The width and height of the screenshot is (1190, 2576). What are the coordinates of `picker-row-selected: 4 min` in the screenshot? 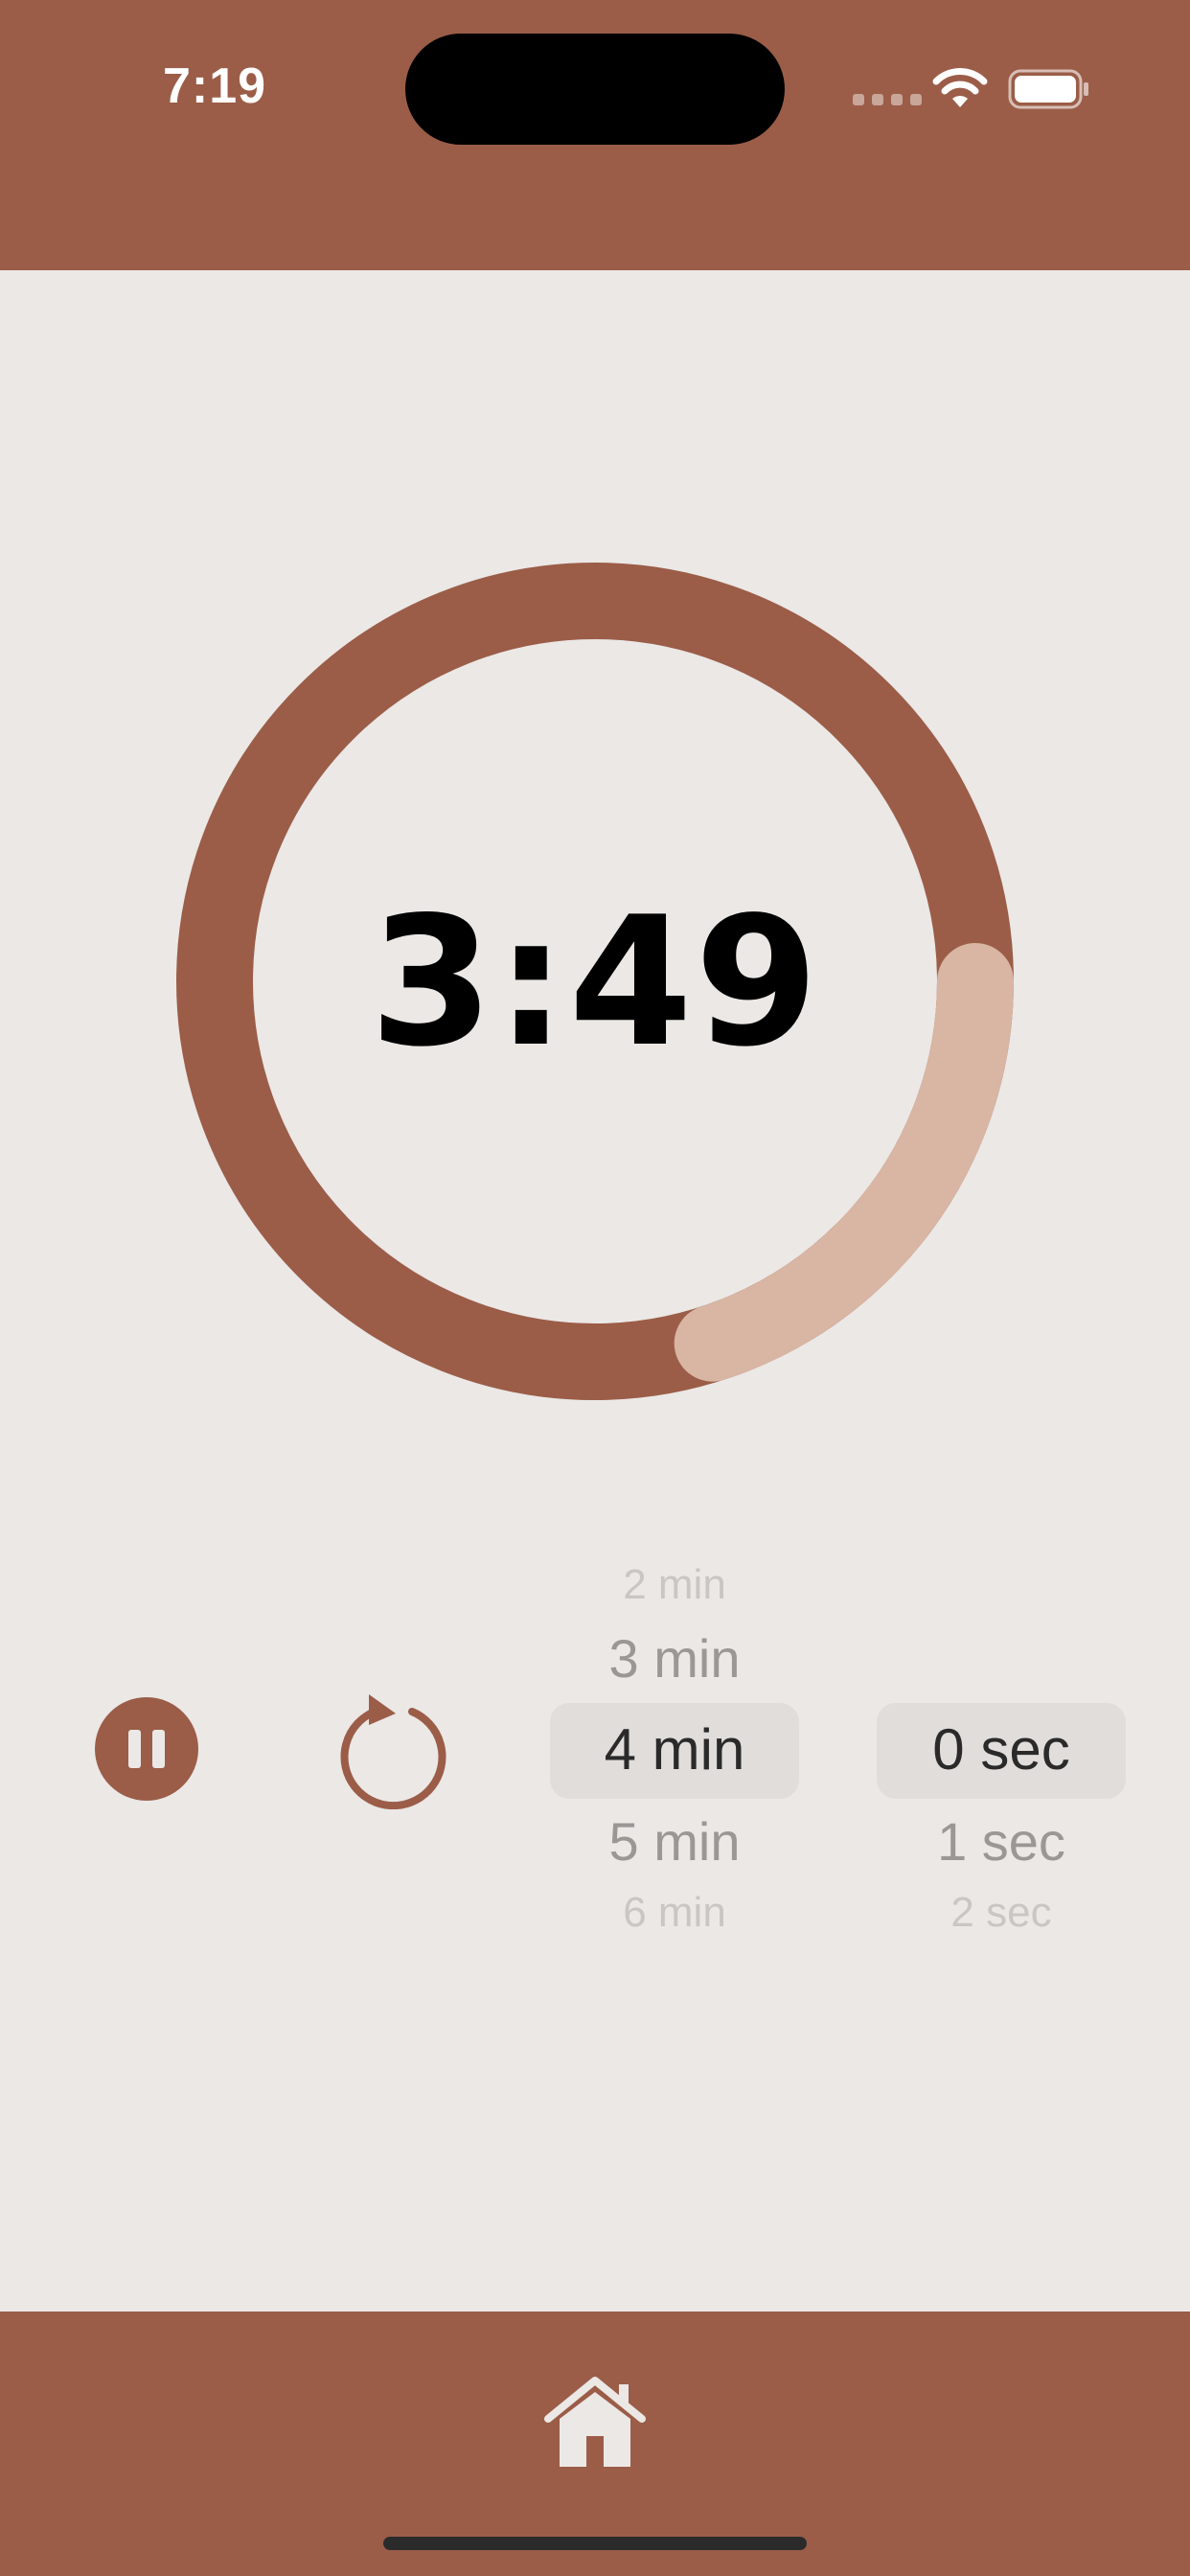 It's located at (674, 1749).